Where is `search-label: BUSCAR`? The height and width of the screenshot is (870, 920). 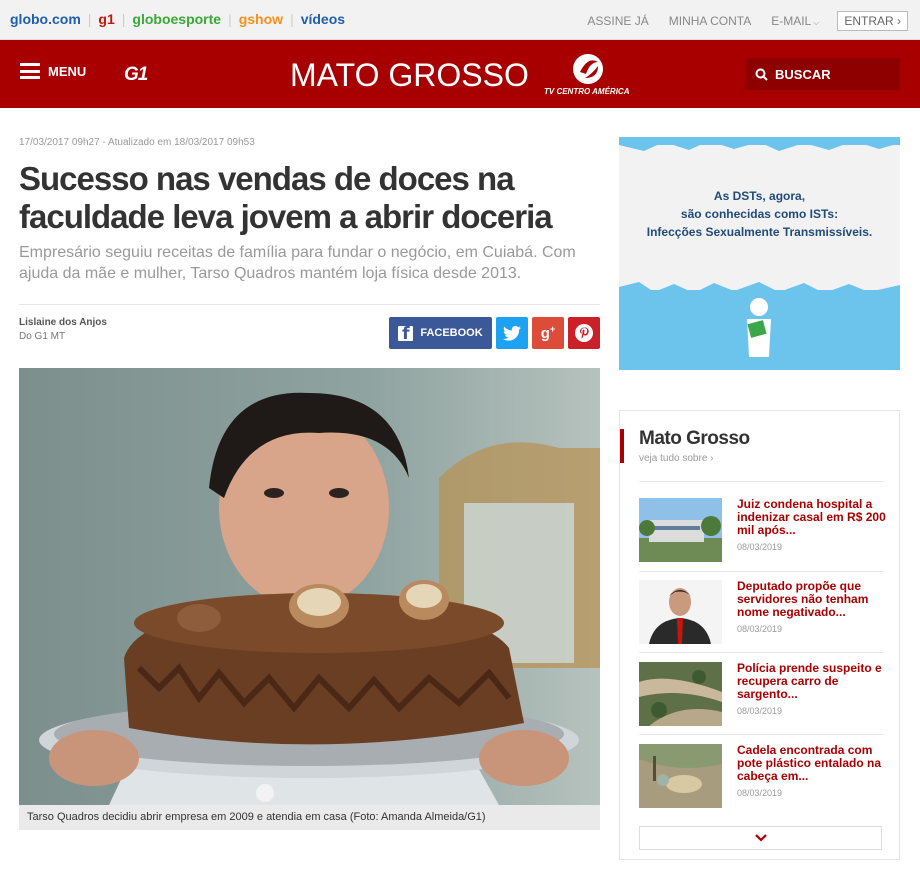 search-label: BUSCAR is located at coordinates (803, 74).